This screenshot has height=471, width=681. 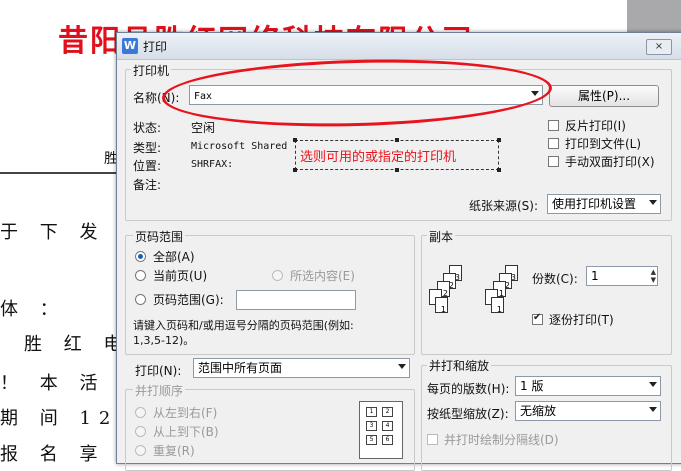 I want to click on dialog-title: 打印, so click(x=155, y=47).